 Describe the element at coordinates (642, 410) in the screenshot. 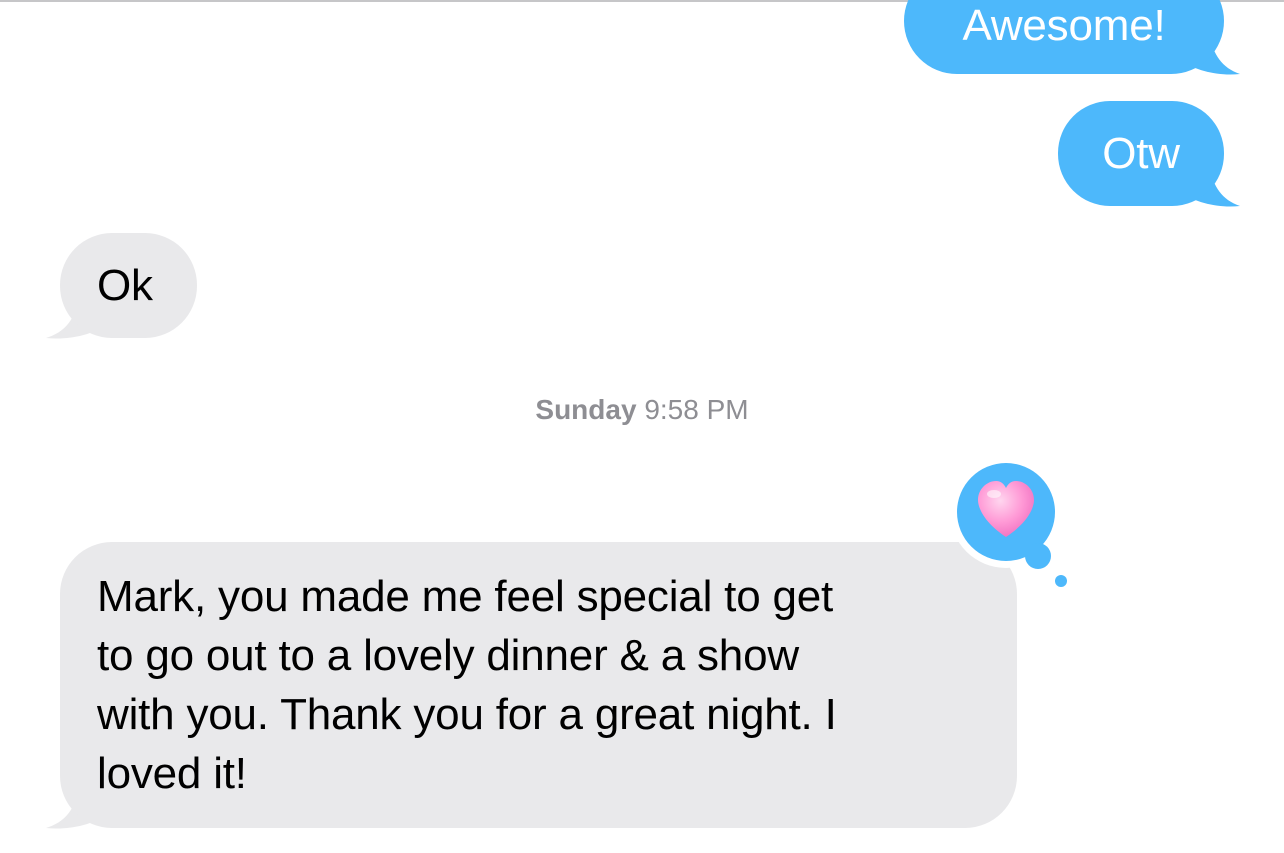

I see `message-timestamp: Sunday 9:58 PM` at that location.